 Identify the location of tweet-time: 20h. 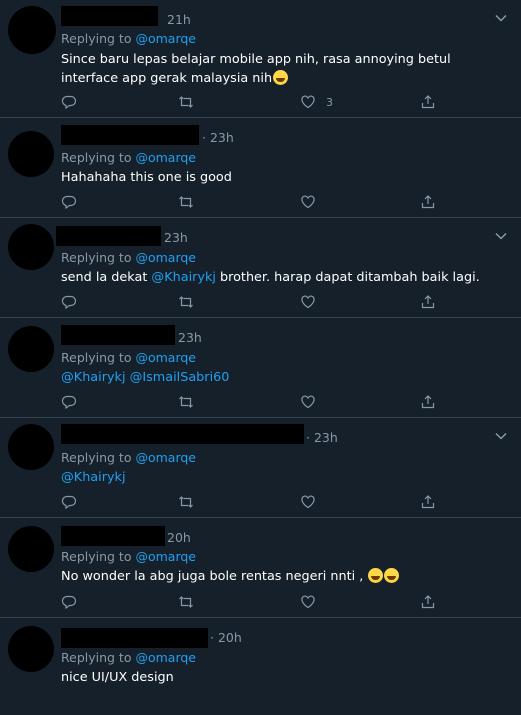
(179, 537).